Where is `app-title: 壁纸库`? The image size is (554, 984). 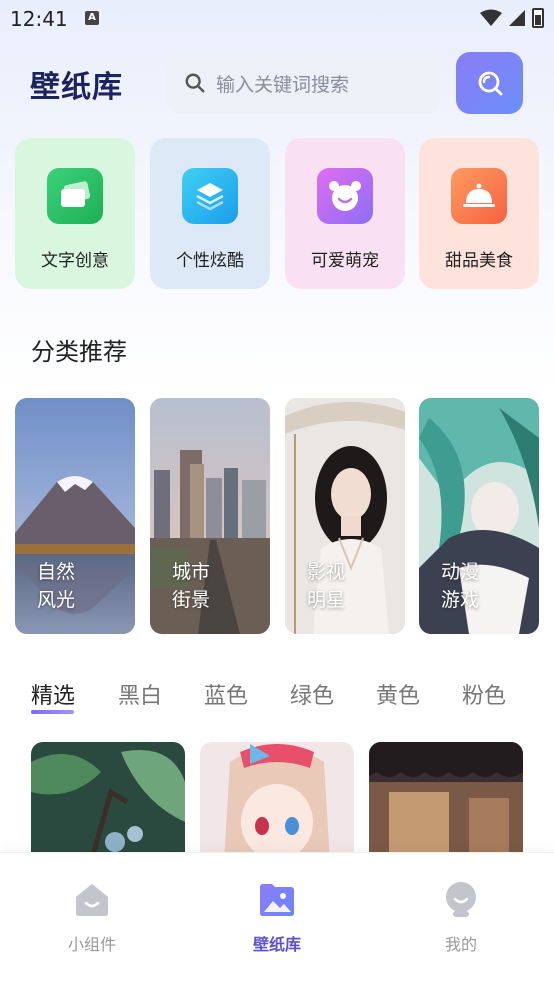
app-title: 壁纸库 is located at coordinates (76, 87).